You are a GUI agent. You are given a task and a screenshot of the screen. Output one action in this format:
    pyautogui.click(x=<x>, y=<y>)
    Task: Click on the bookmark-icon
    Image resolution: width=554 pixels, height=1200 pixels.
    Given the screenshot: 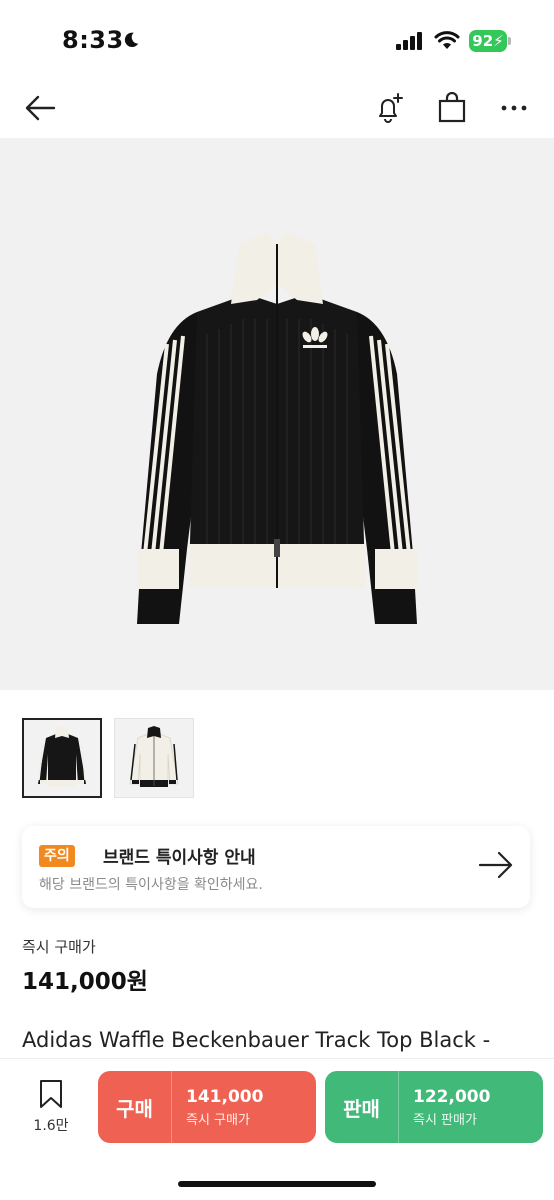 What is the action you would take?
    pyautogui.click(x=51, y=1094)
    